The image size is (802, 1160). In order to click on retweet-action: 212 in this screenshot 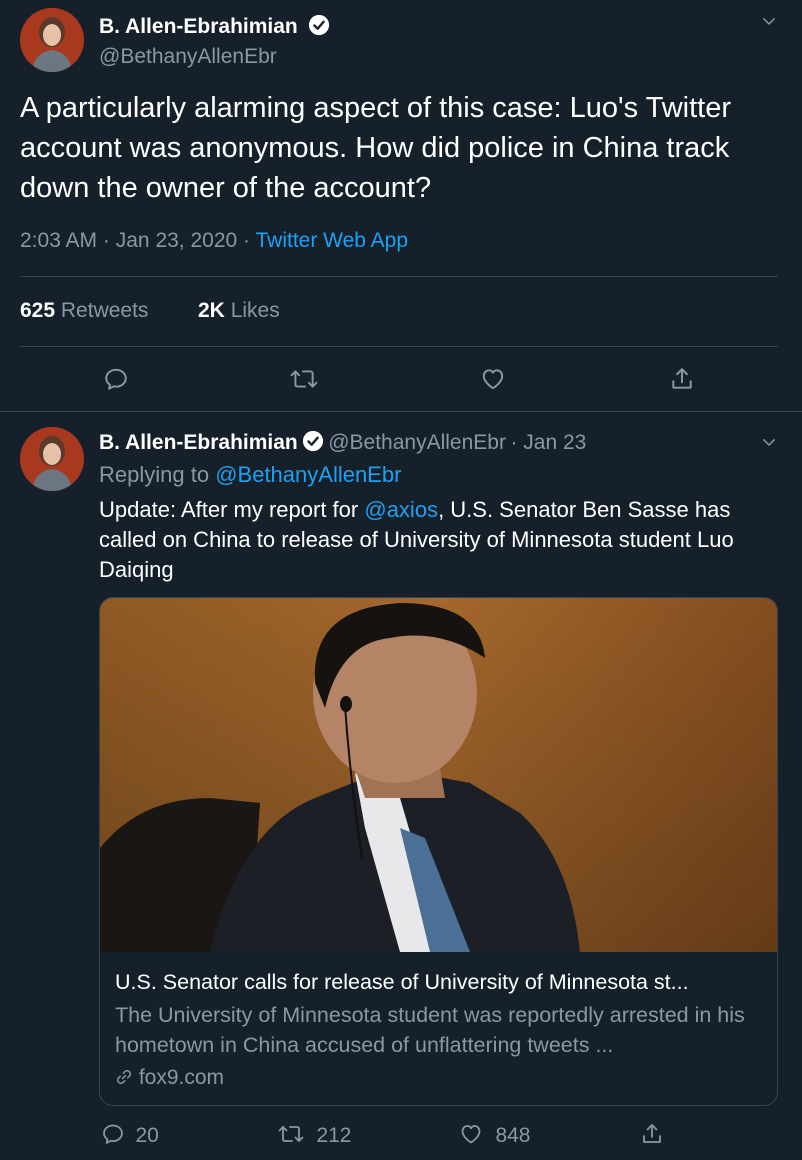, I will do `click(315, 1136)`.